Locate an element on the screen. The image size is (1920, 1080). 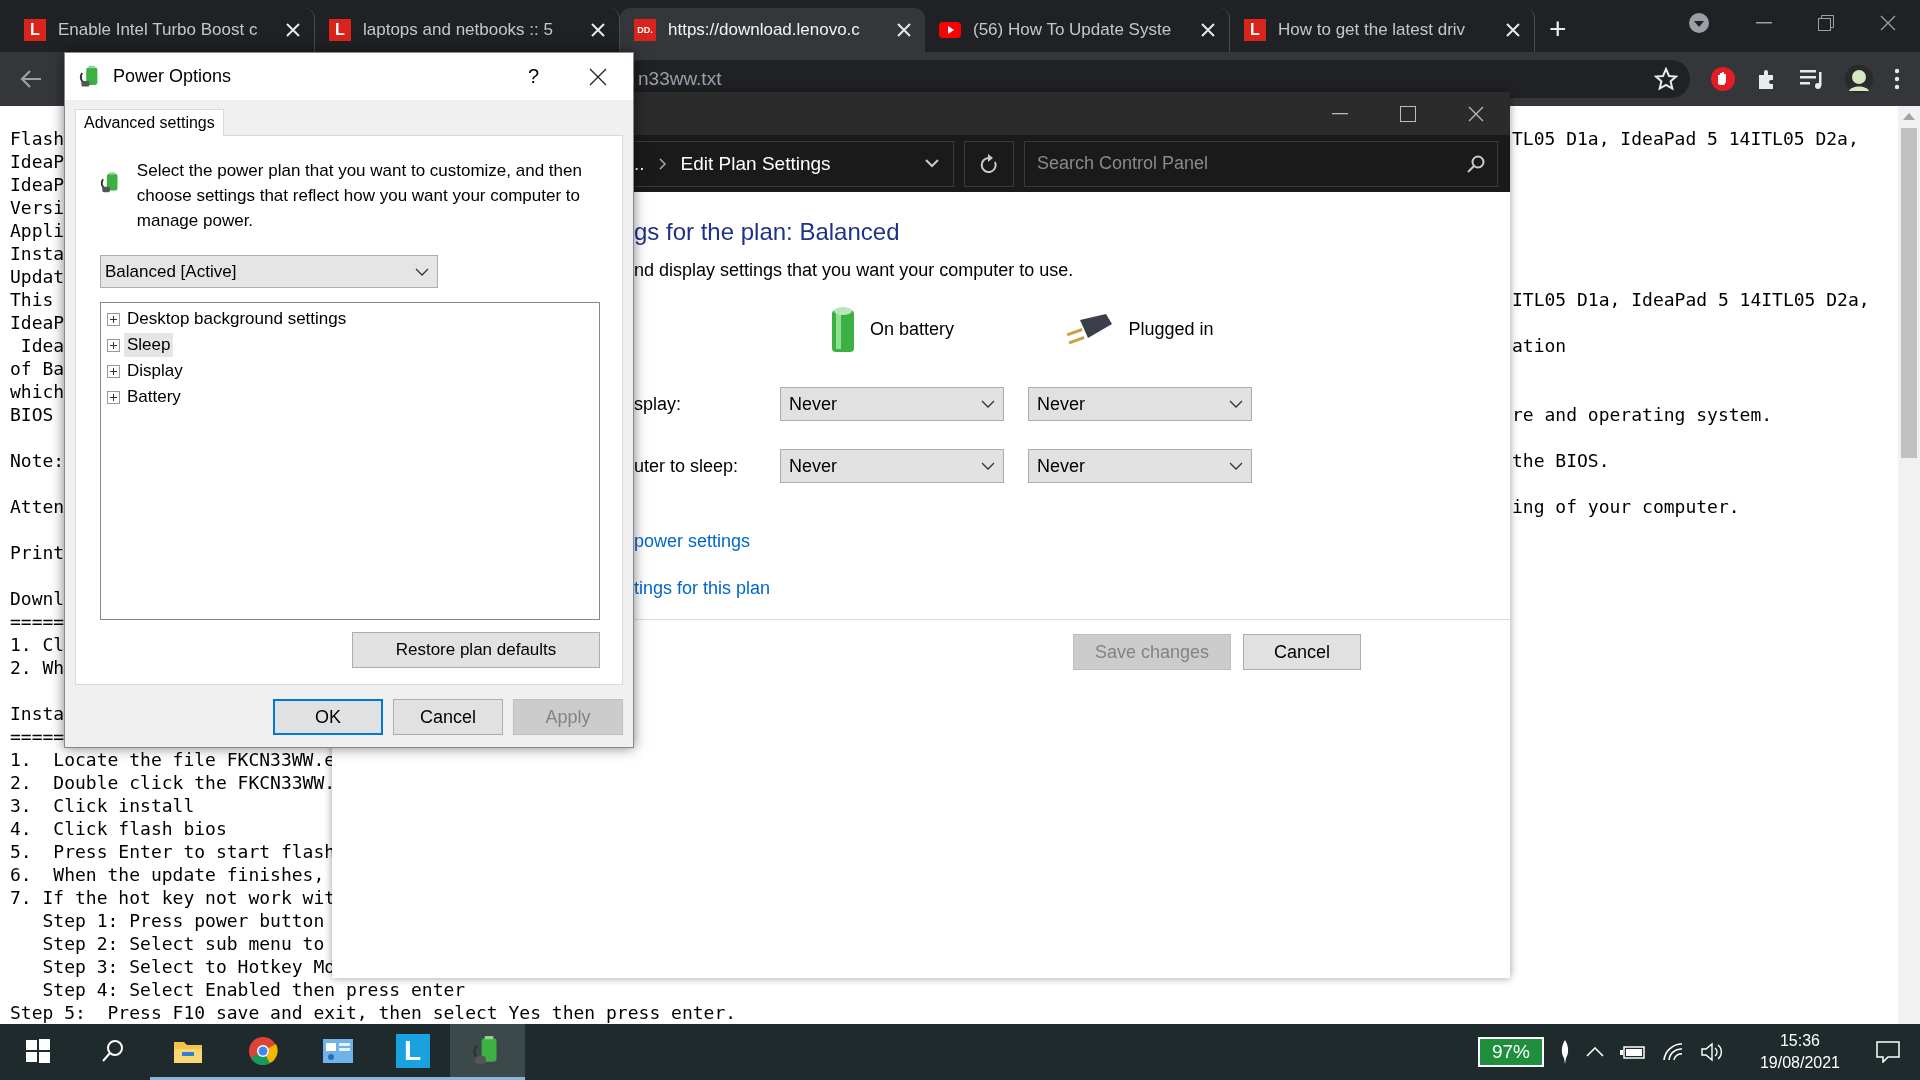
dialog-button: Cancel is located at coordinates (448, 717).